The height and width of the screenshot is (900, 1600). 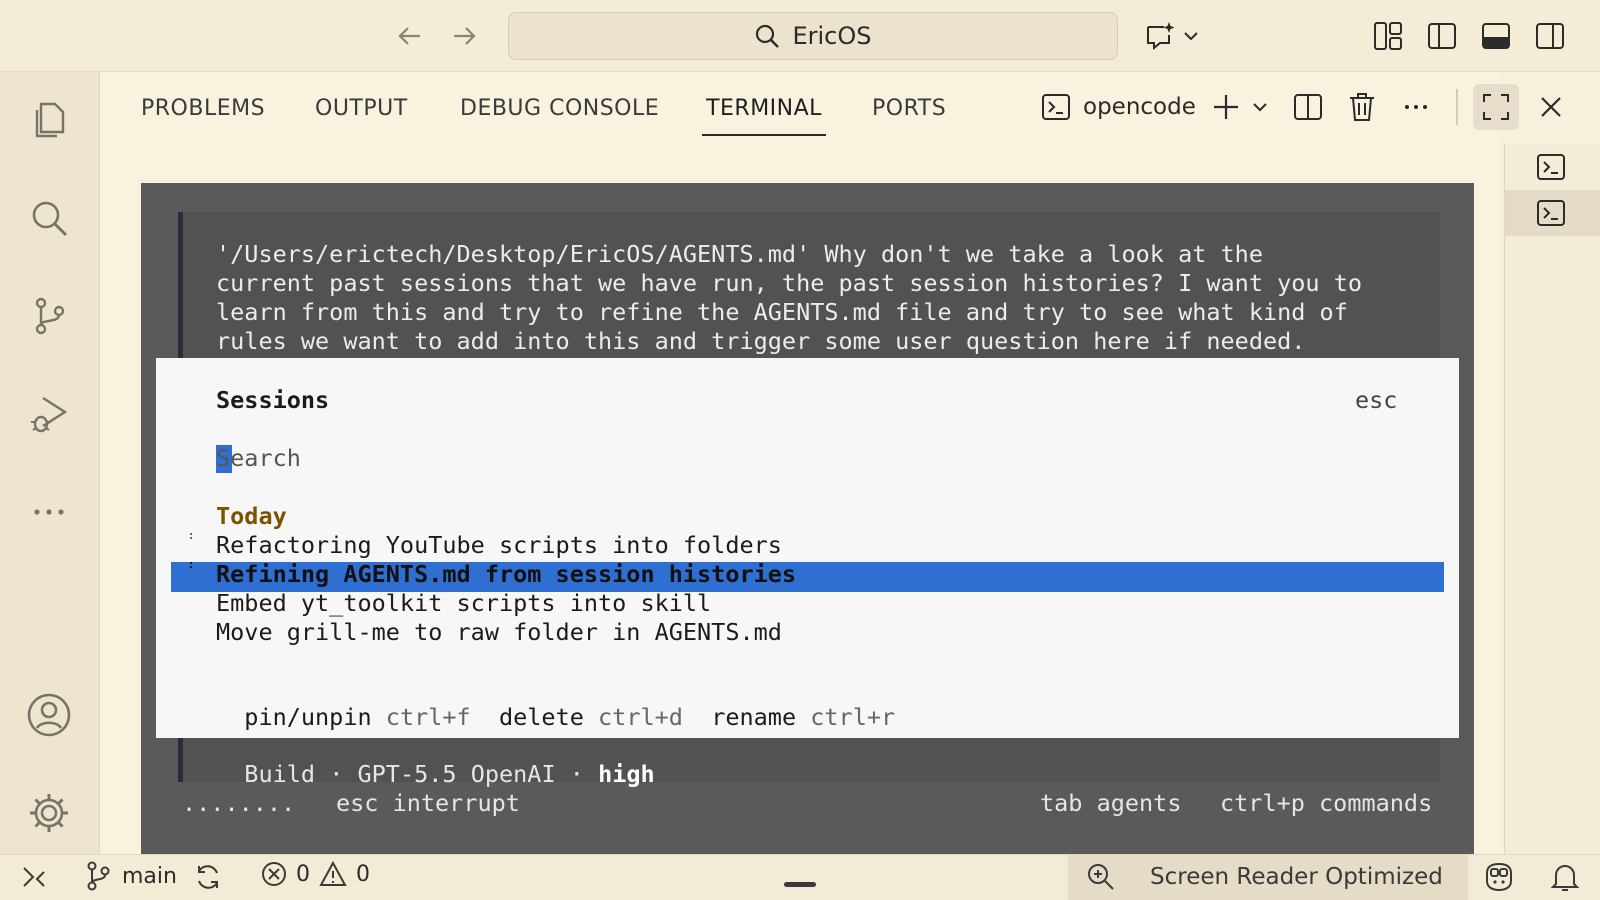 What do you see at coordinates (463, 603) in the screenshot?
I see `session-item: Embed yt_toolkit scripts into skill` at bounding box center [463, 603].